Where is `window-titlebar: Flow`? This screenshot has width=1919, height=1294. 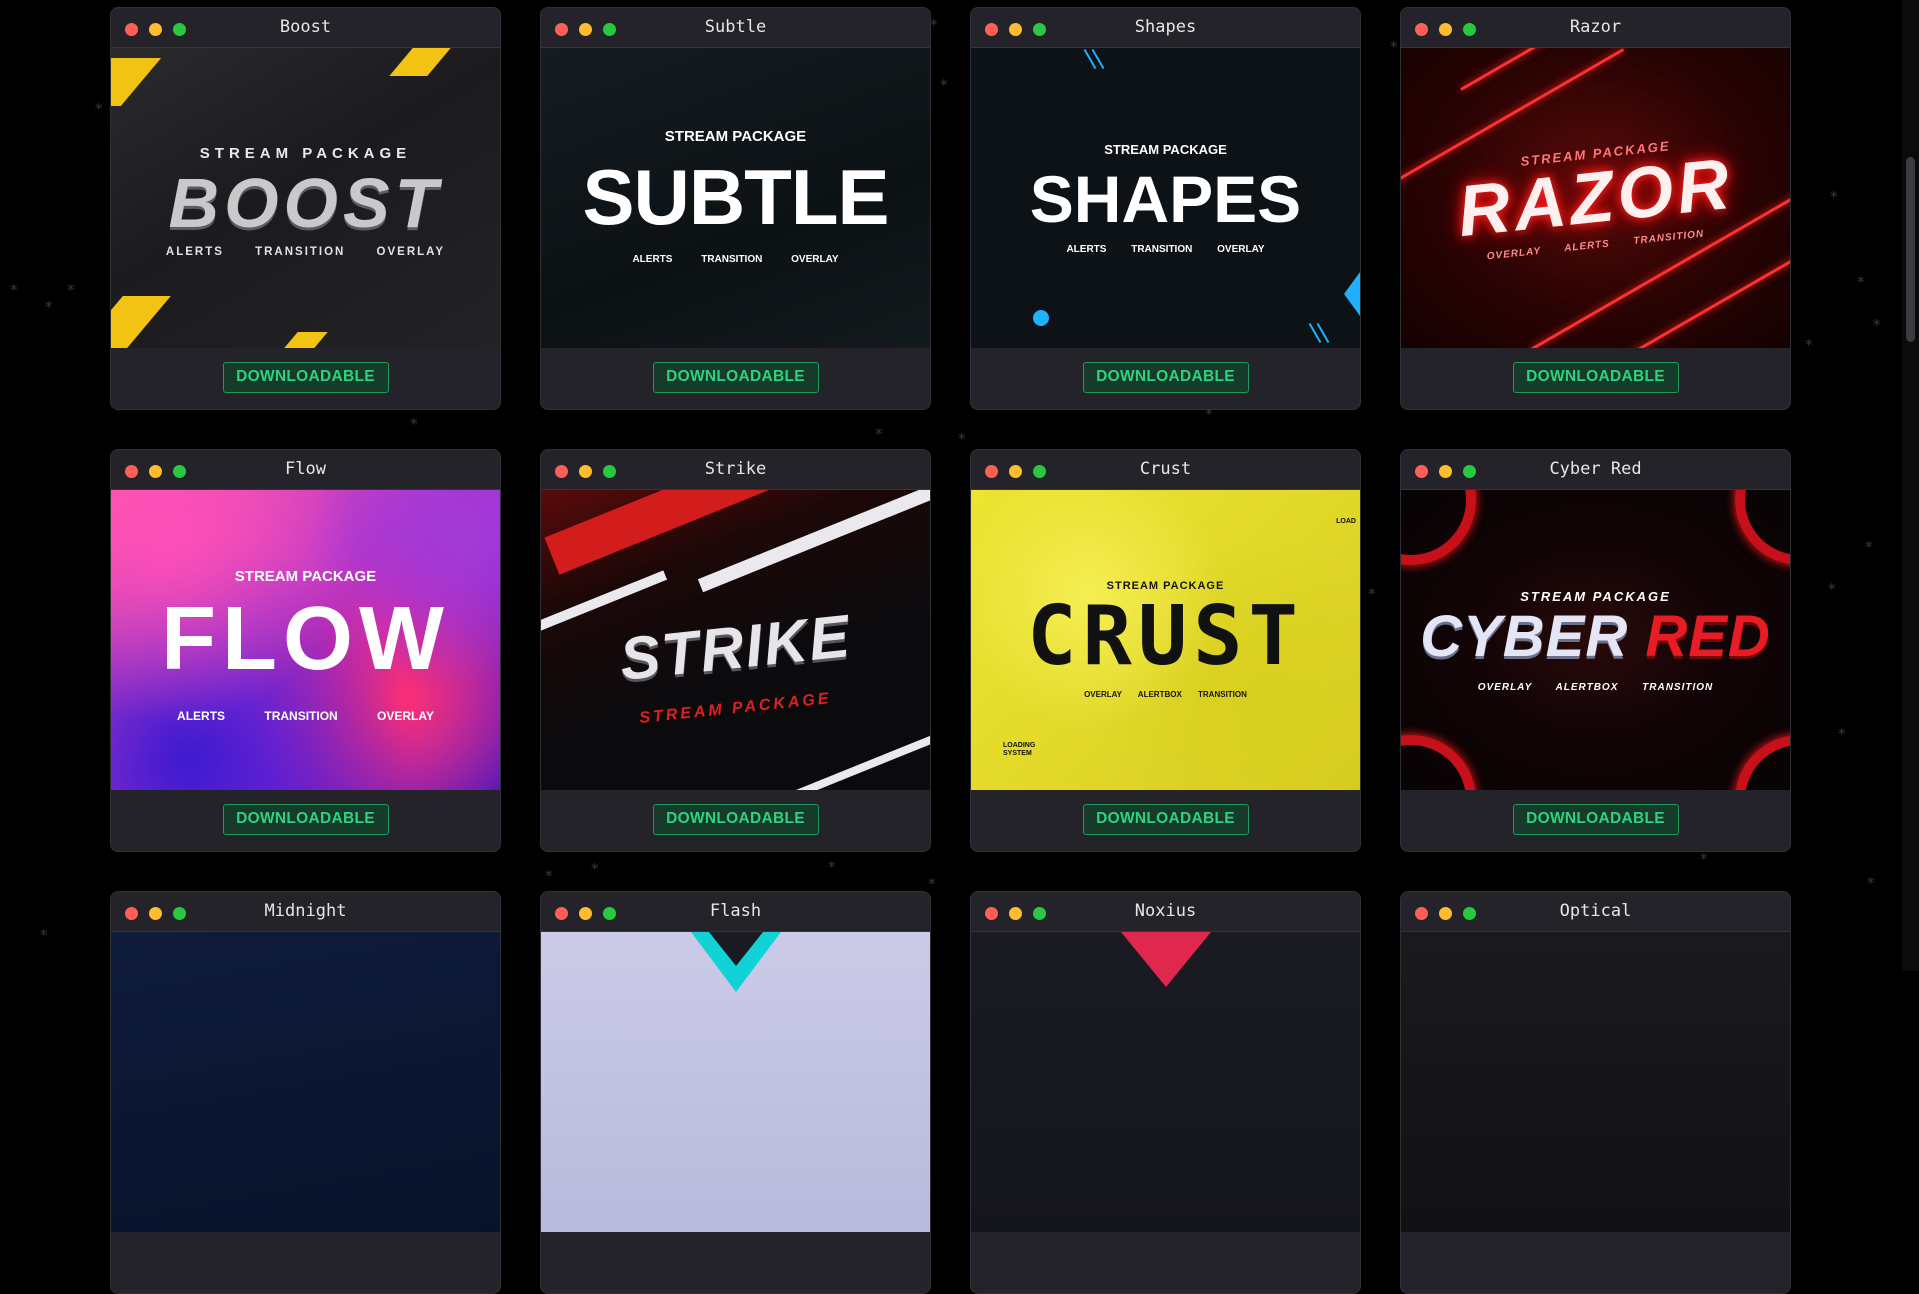
window-titlebar: Flow is located at coordinates (305, 470).